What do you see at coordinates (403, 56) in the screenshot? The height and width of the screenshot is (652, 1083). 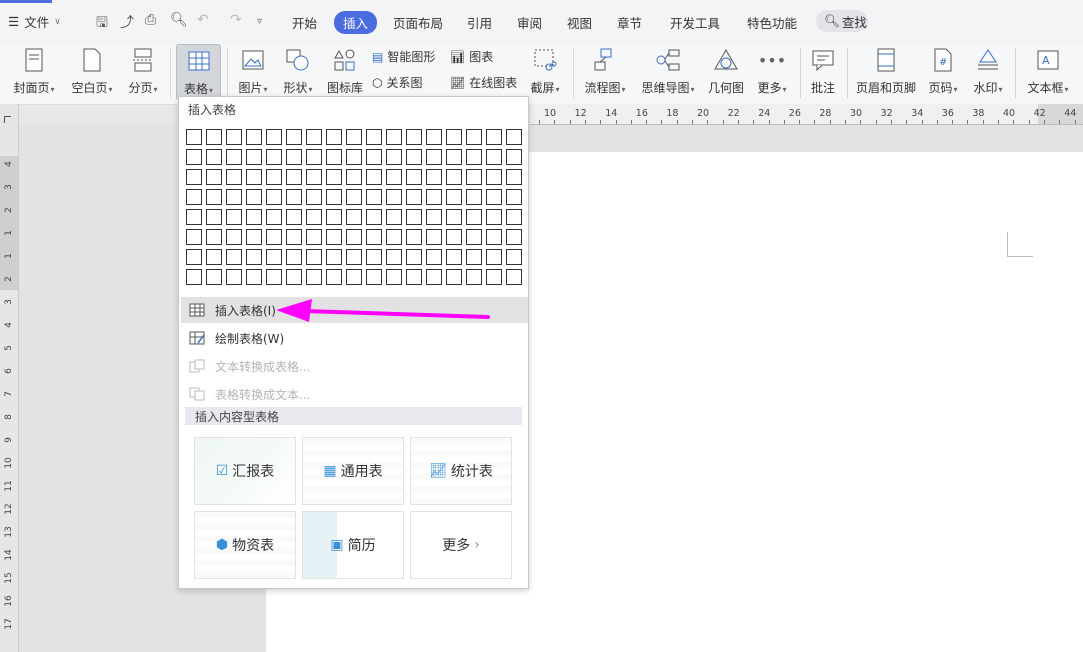 I see `smart-art-button: ▤ 智能图形` at bounding box center [403, 56].